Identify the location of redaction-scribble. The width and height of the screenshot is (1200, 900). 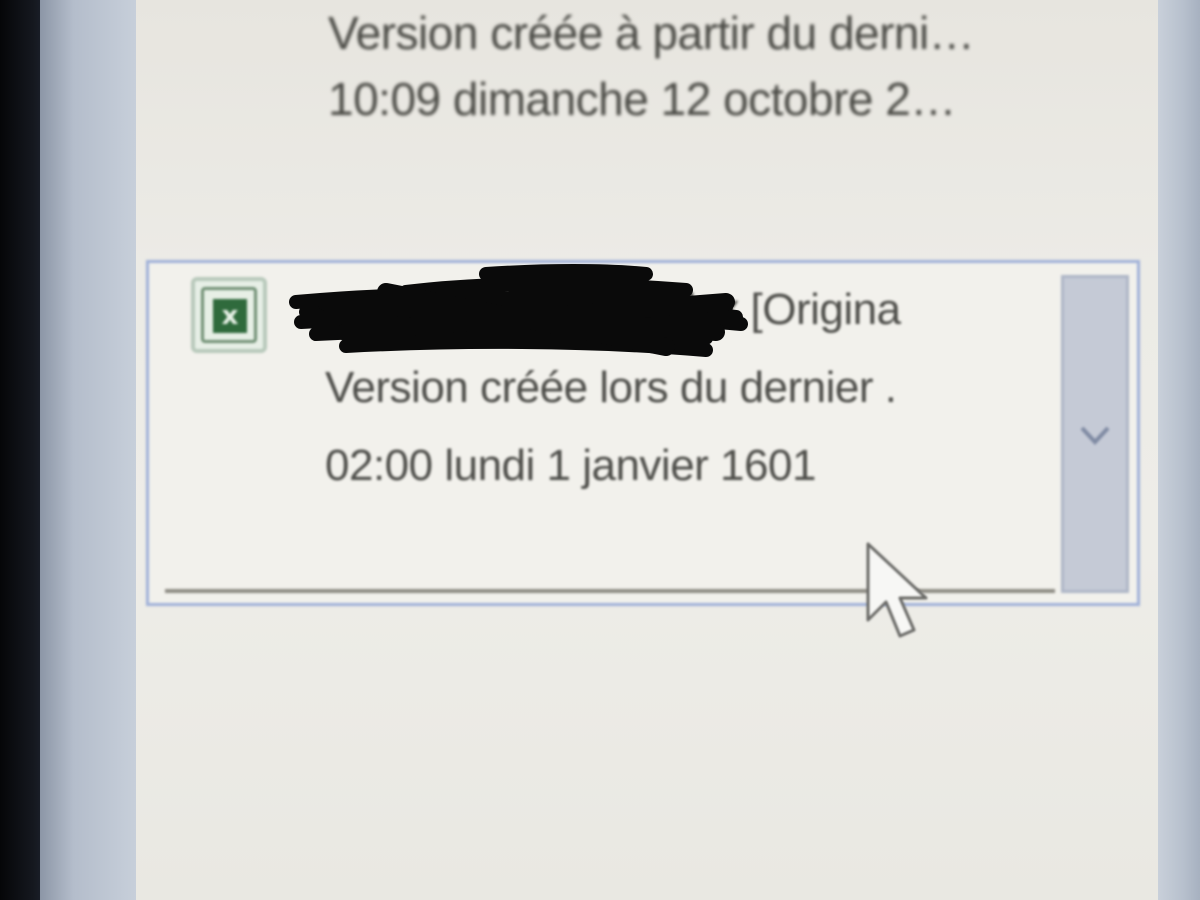
(518, 310).